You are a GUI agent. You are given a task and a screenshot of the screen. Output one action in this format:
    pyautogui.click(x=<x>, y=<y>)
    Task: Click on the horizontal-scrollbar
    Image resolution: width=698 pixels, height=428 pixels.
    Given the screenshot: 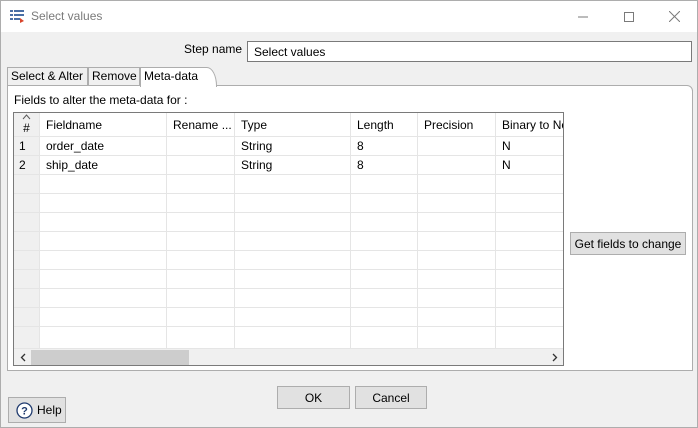 What is the action you would take?
    pyautogui.click(x=288, y=357)
    